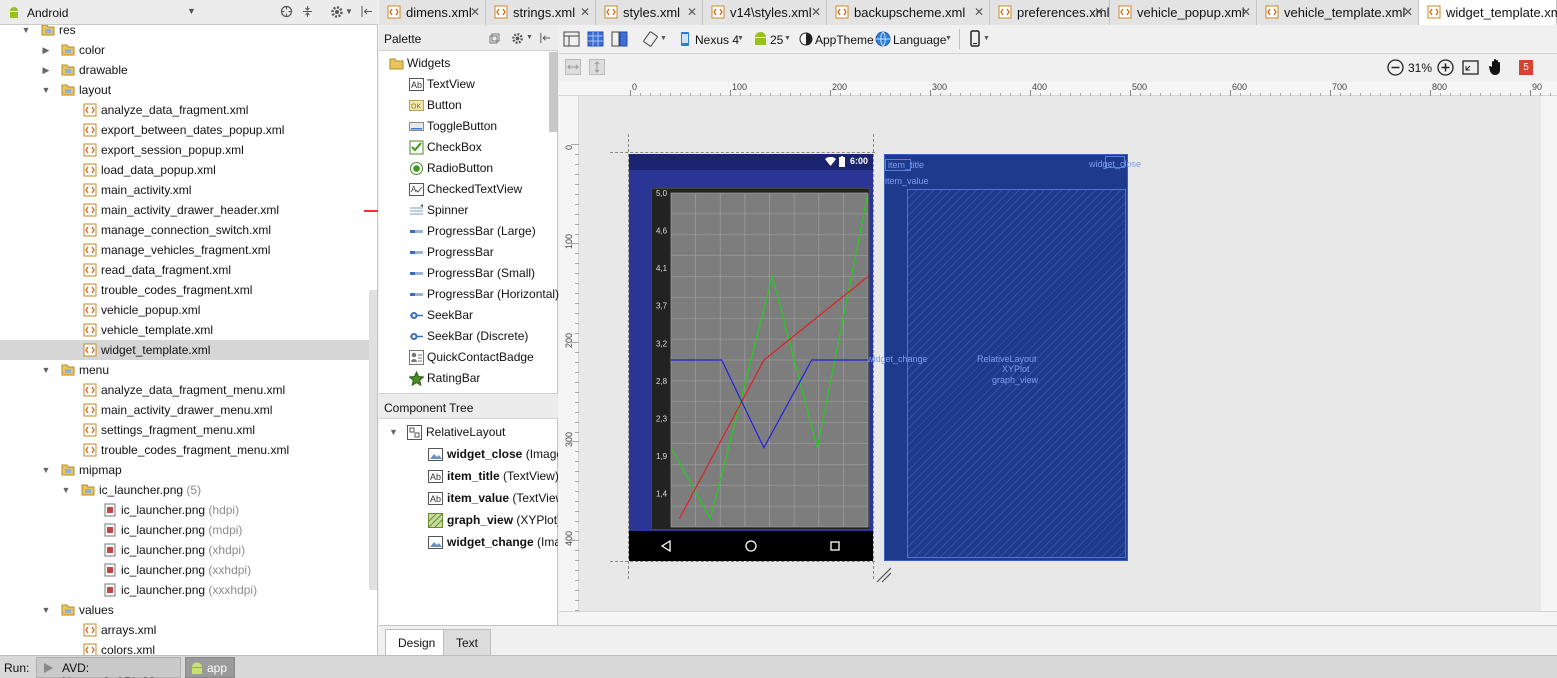  What do you see at coordinates (765, 12) in the screenshot?
I see `tab-v14-styles-xml: v14\styles.xml ✕` at bounding box center [765, 12].